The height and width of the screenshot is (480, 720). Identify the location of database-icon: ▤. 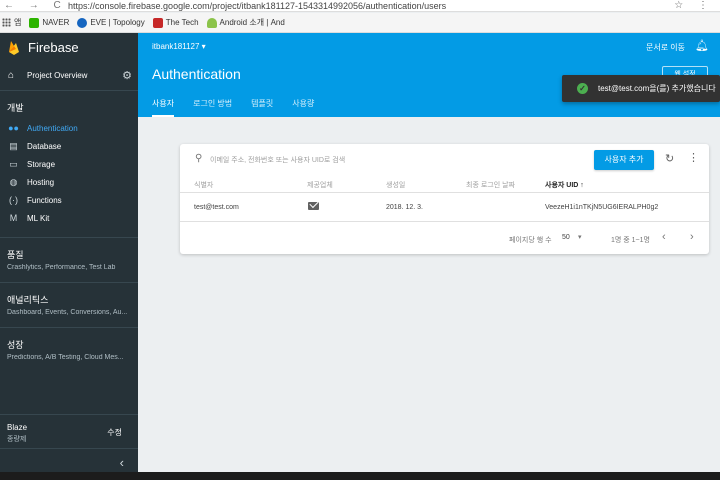
(13, 145).